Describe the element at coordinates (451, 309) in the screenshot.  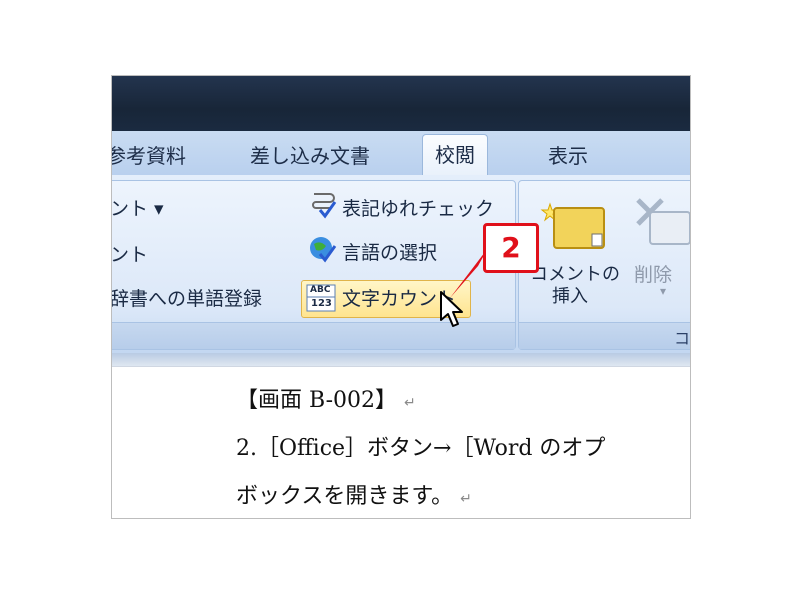
I see `mouse-cursor-icon` at that location.